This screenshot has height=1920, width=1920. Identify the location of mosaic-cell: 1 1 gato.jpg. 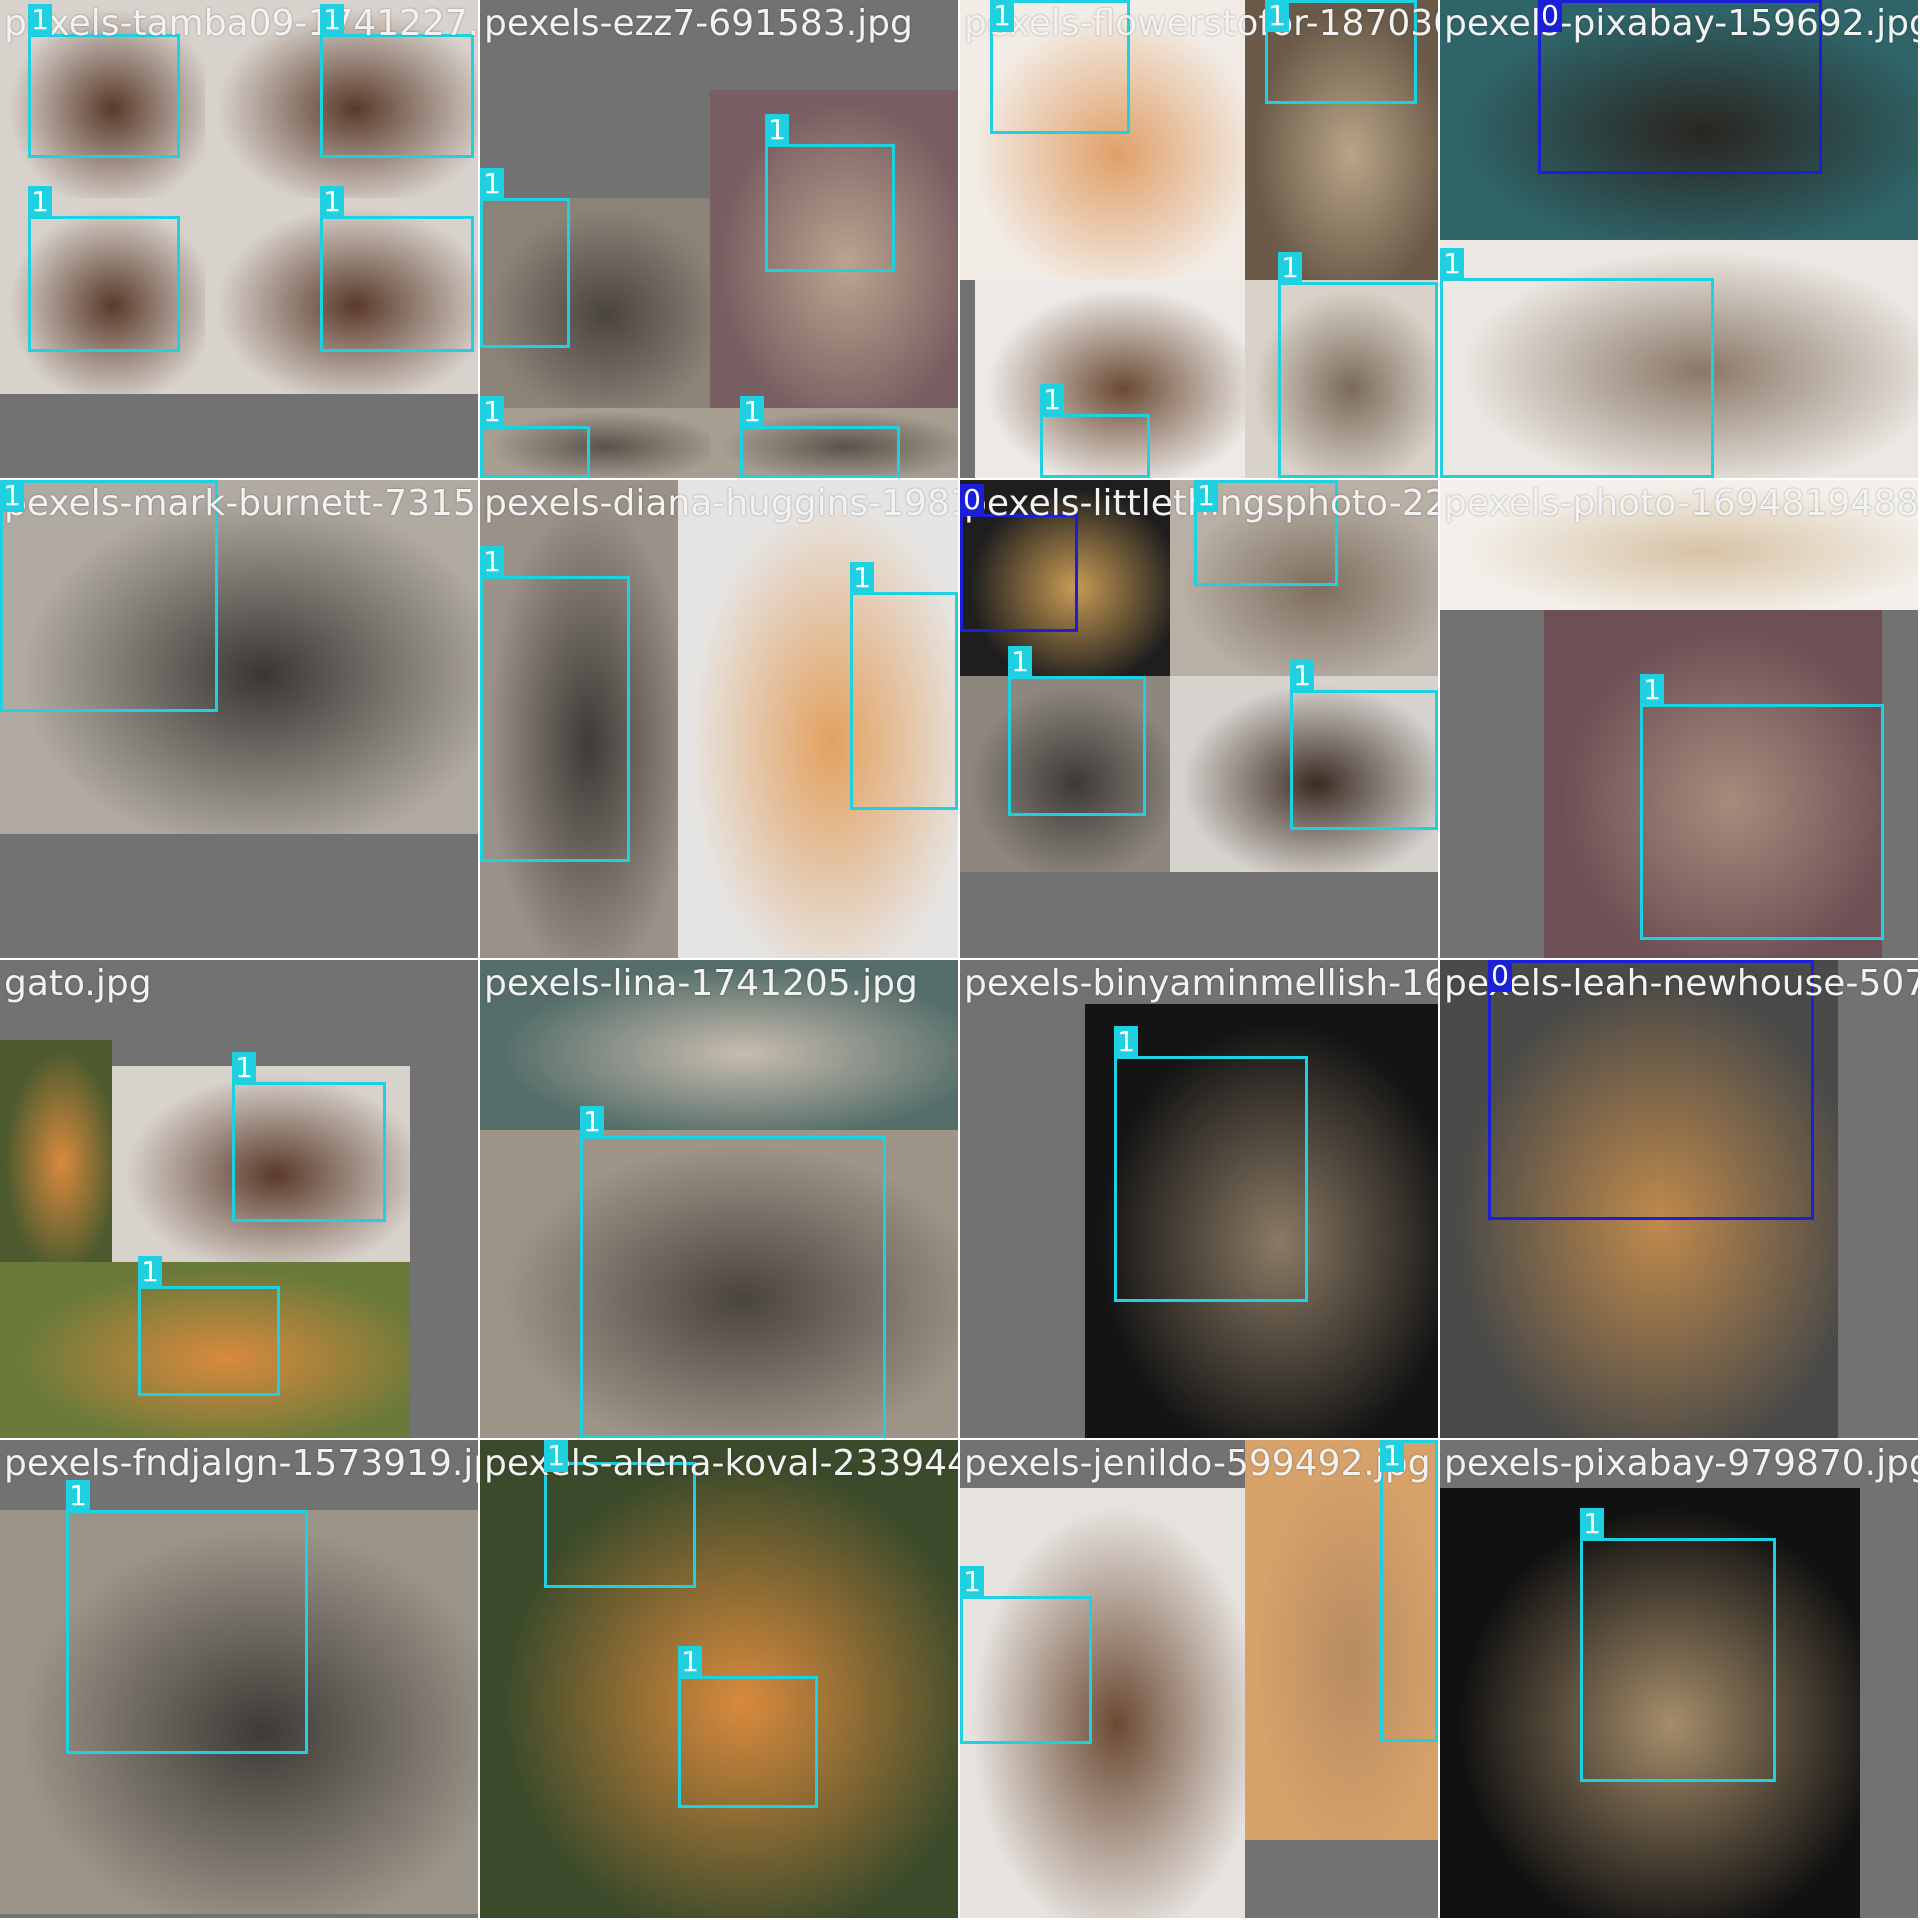
(239, 1199).